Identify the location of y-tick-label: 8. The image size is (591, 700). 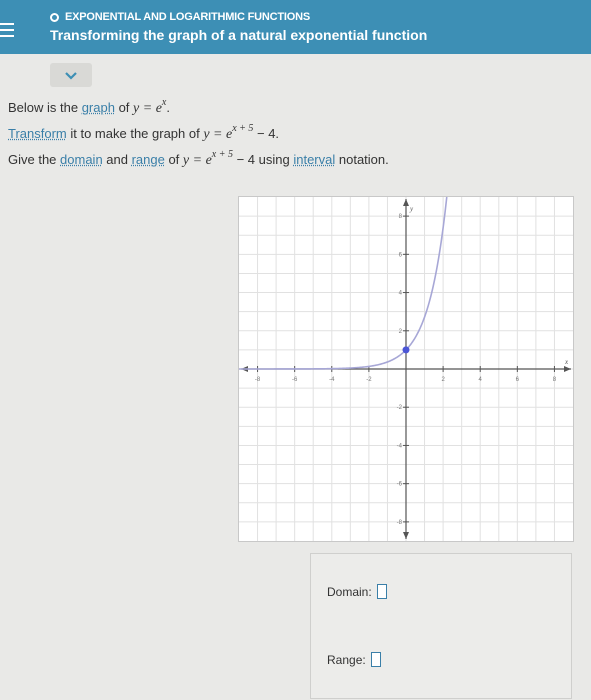
(401, 217).